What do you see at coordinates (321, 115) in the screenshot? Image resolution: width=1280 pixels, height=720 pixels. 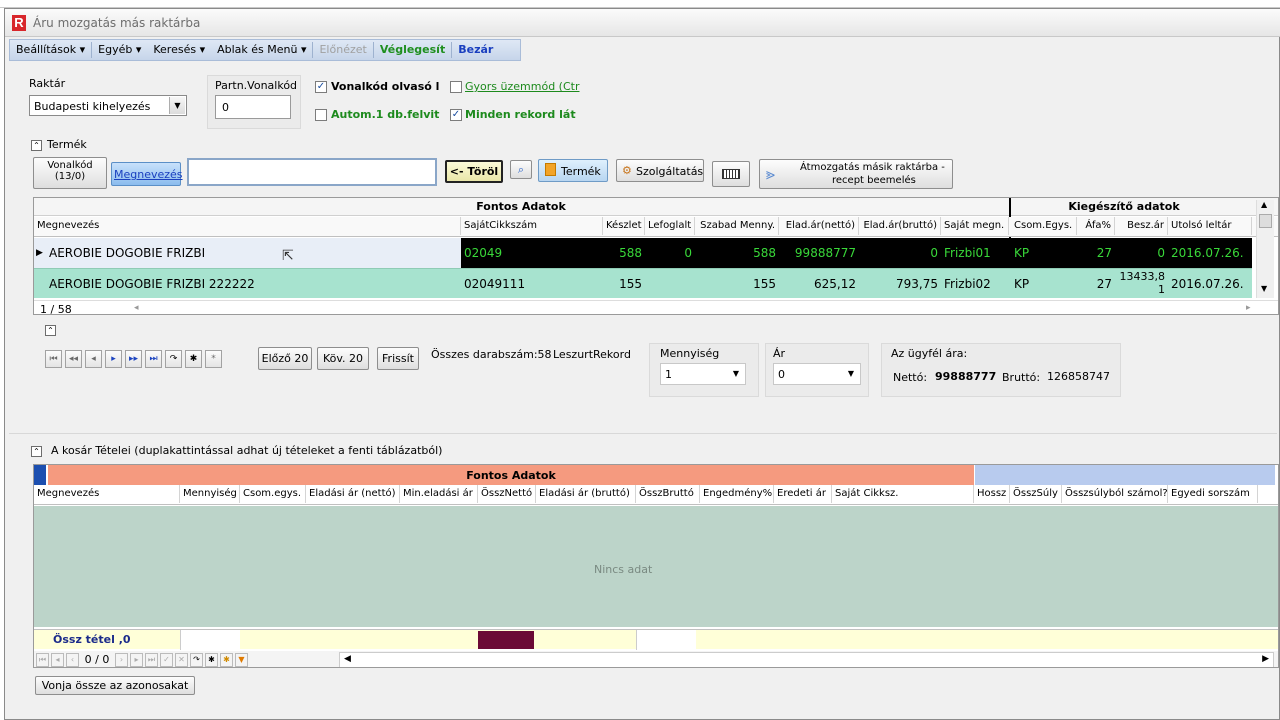 I see `auto-qty-checkbox` at bounding box center [321, 115].